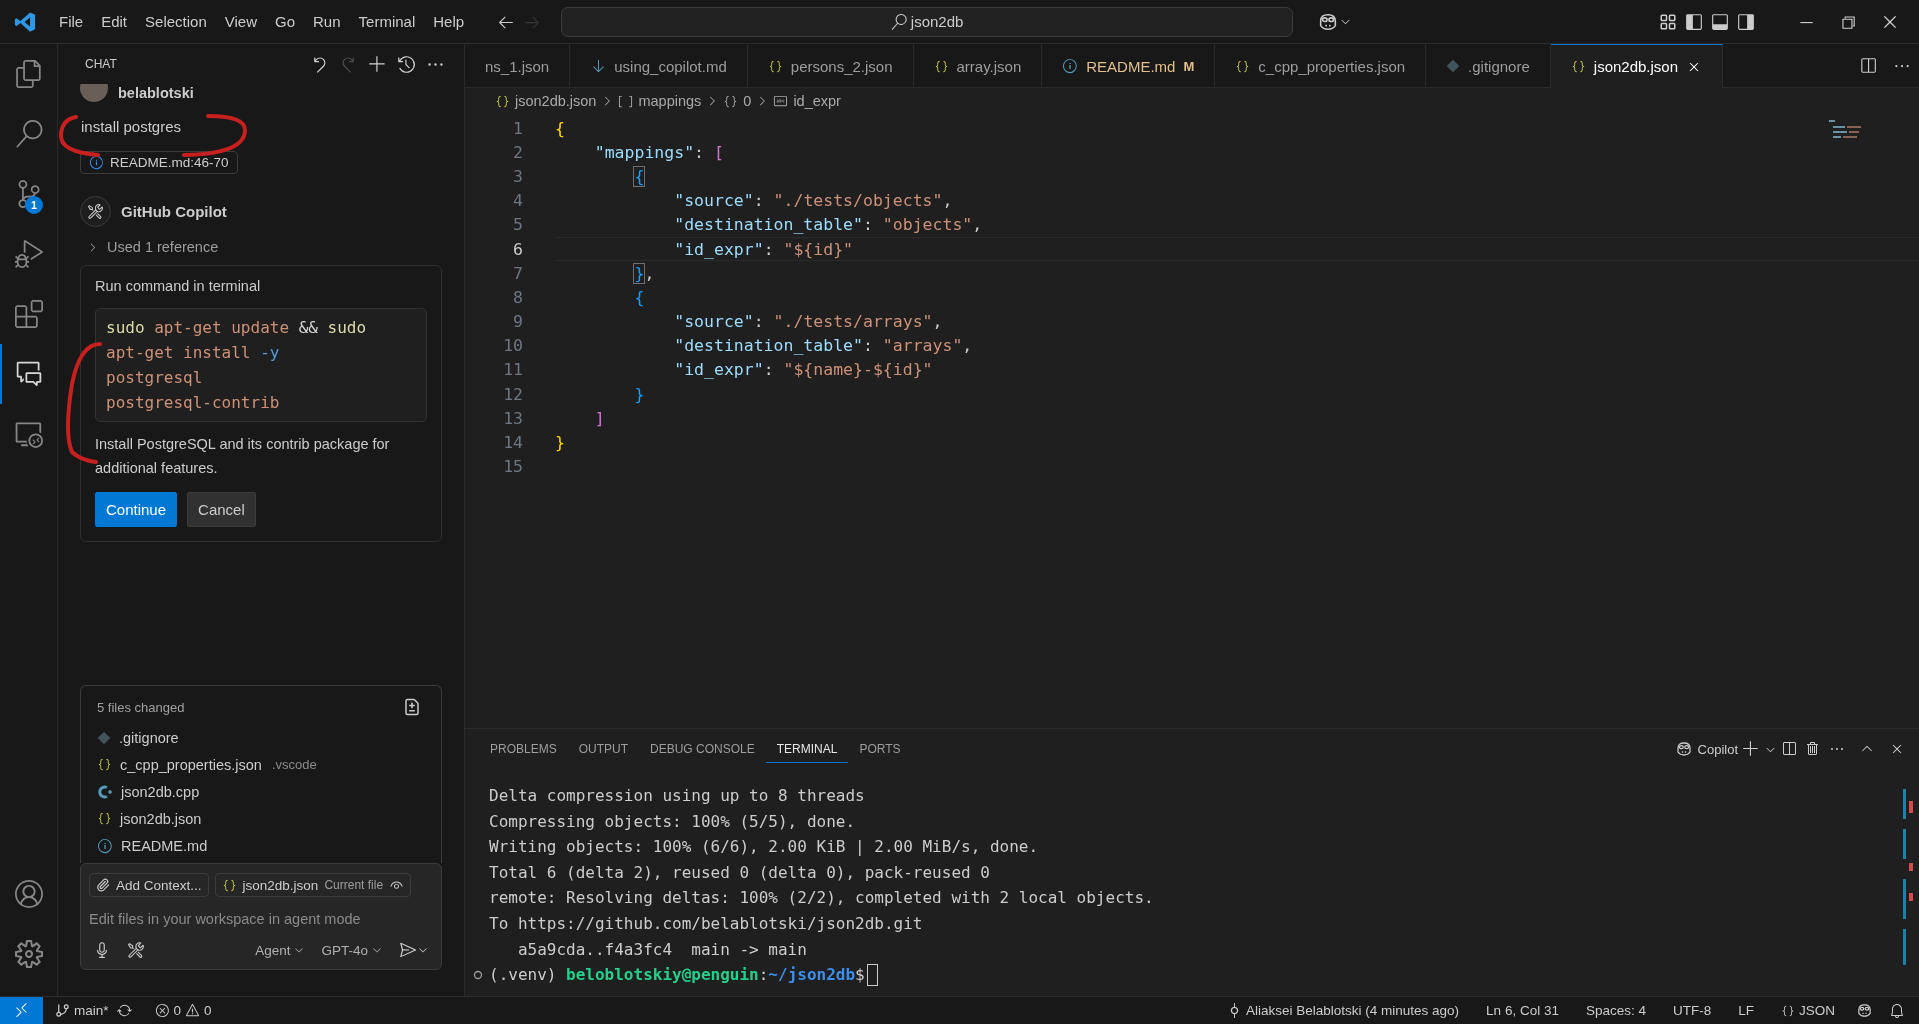 The image size is (1919, 1024). Describe the element at coordinates (626, 101) in the screenshot. I see `array-icon` at that location.